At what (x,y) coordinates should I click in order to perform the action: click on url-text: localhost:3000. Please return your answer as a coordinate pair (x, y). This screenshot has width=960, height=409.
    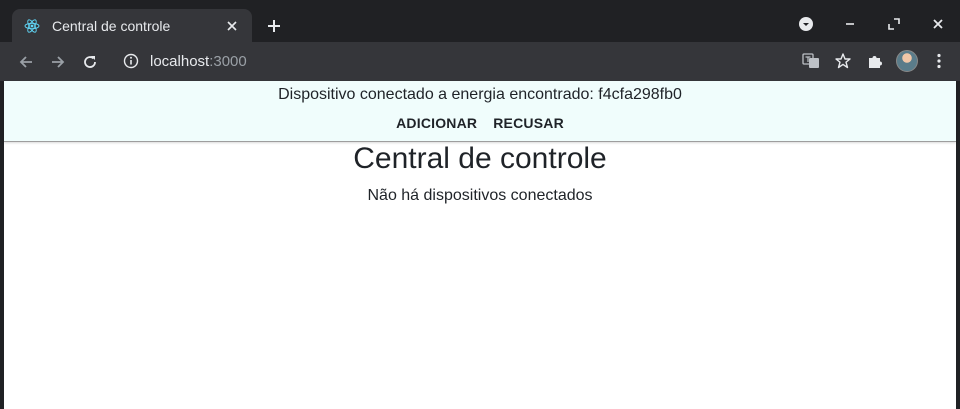
    Looking at the image, I should click on (198, 61).